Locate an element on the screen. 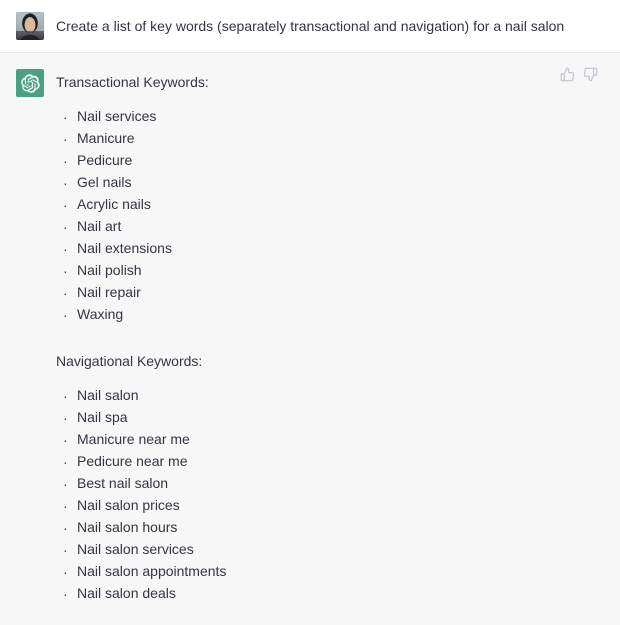  list-item: · Manicure is located at coordinates (330, 139).